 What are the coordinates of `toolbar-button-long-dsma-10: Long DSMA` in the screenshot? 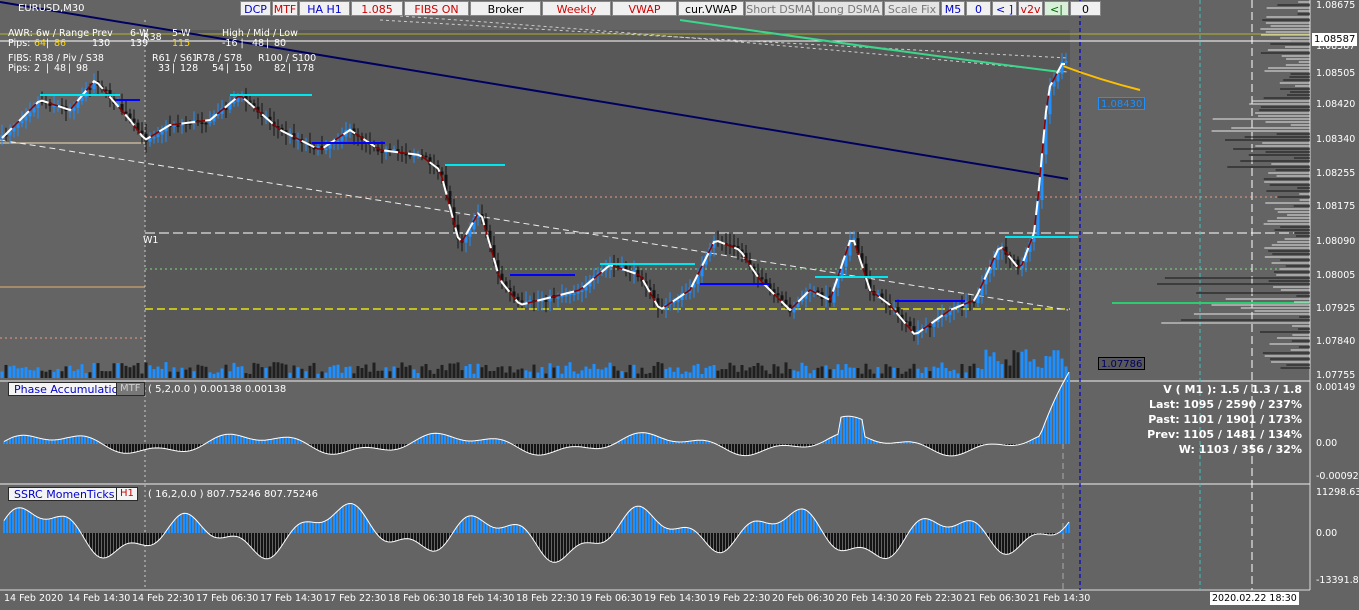 It's located at (848, 8).